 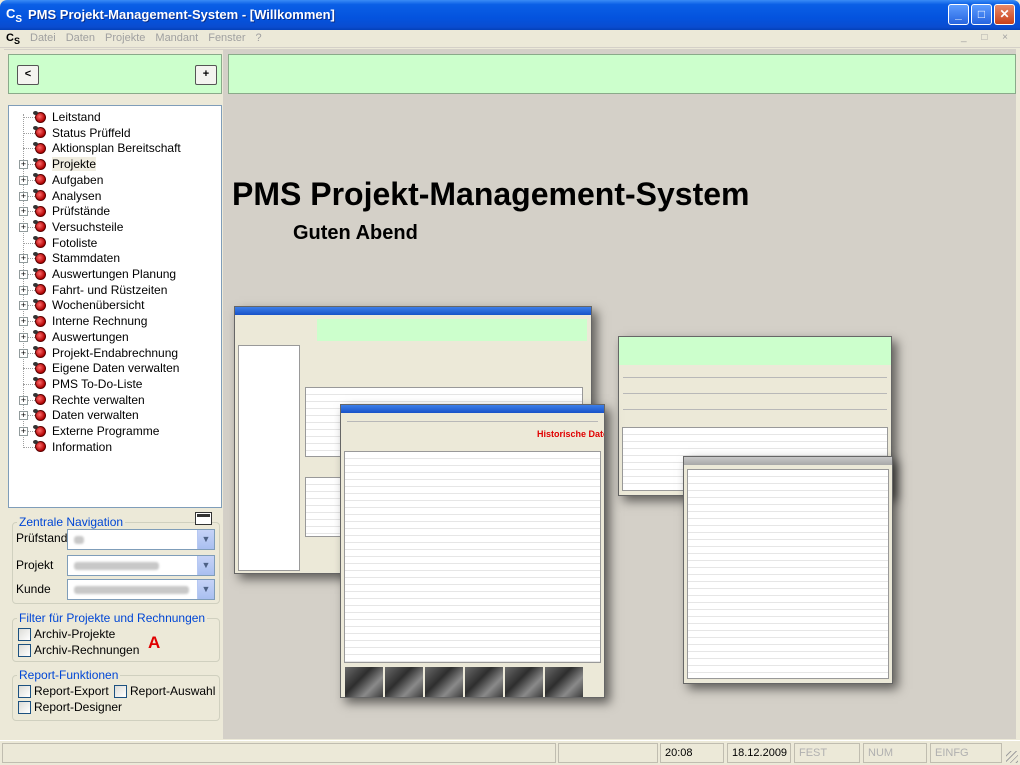 I want to click on tree-item: Projekte, so click(x=65, y=164).